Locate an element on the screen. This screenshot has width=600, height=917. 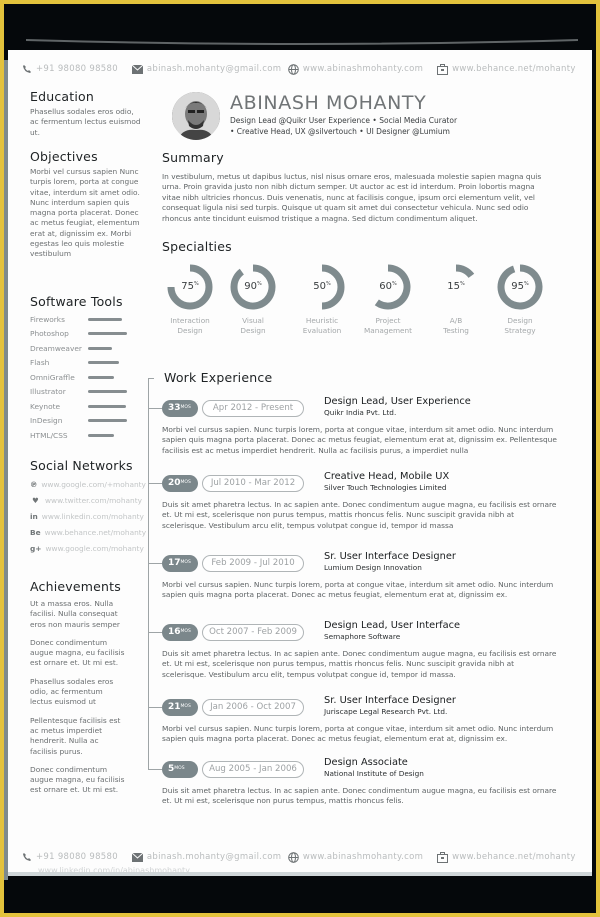
specialty-label-line: Visual is located at coordinates (253, 320).